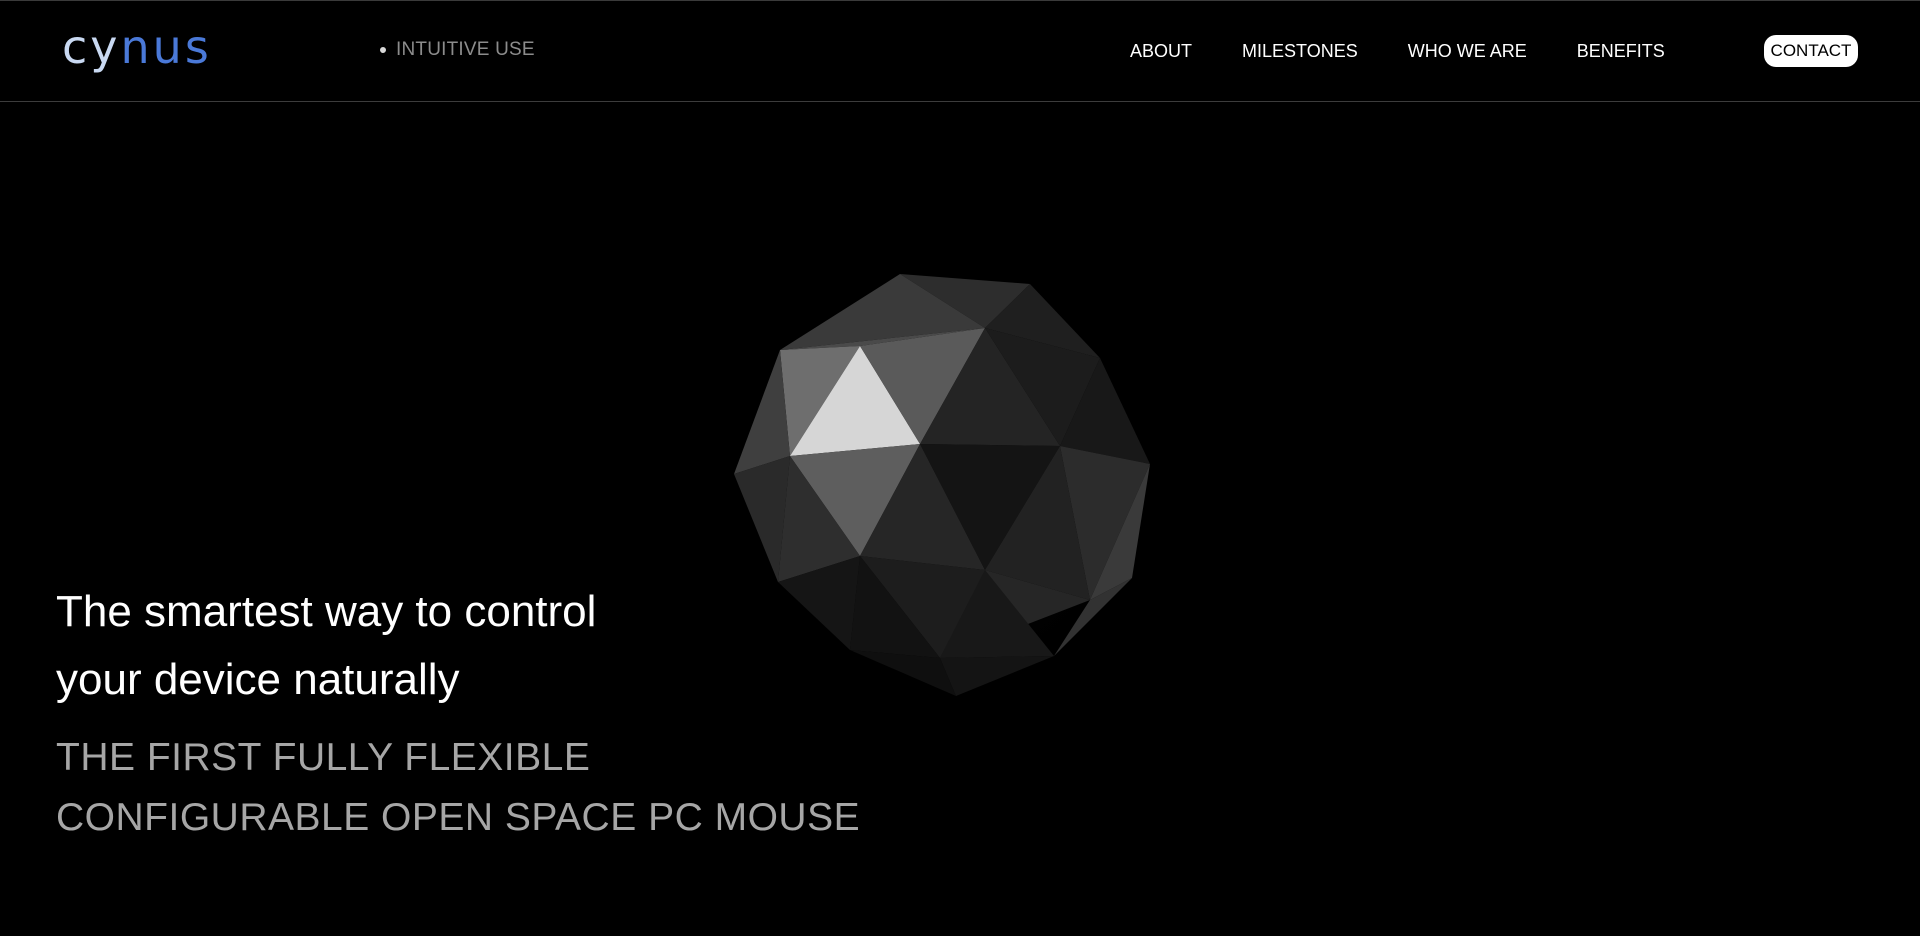 The height and width of the screenshot is (936, 1920). Describe the element at coordinates (458, 817) in the screenshot. I see `hero-subtitle-line-2: CONFIGURABLE OPEN SPACE PC MOUSE` at that location.